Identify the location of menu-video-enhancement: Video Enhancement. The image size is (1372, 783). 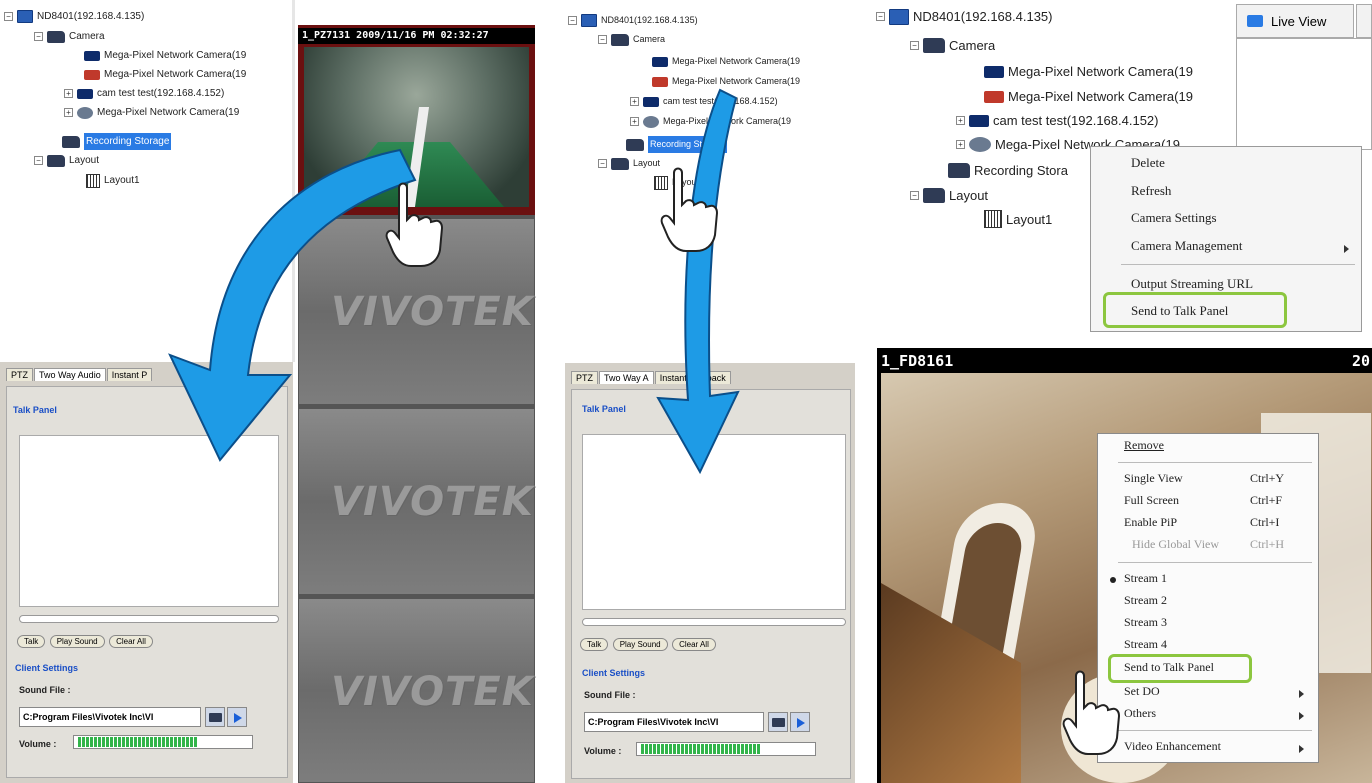
(1208, 746).